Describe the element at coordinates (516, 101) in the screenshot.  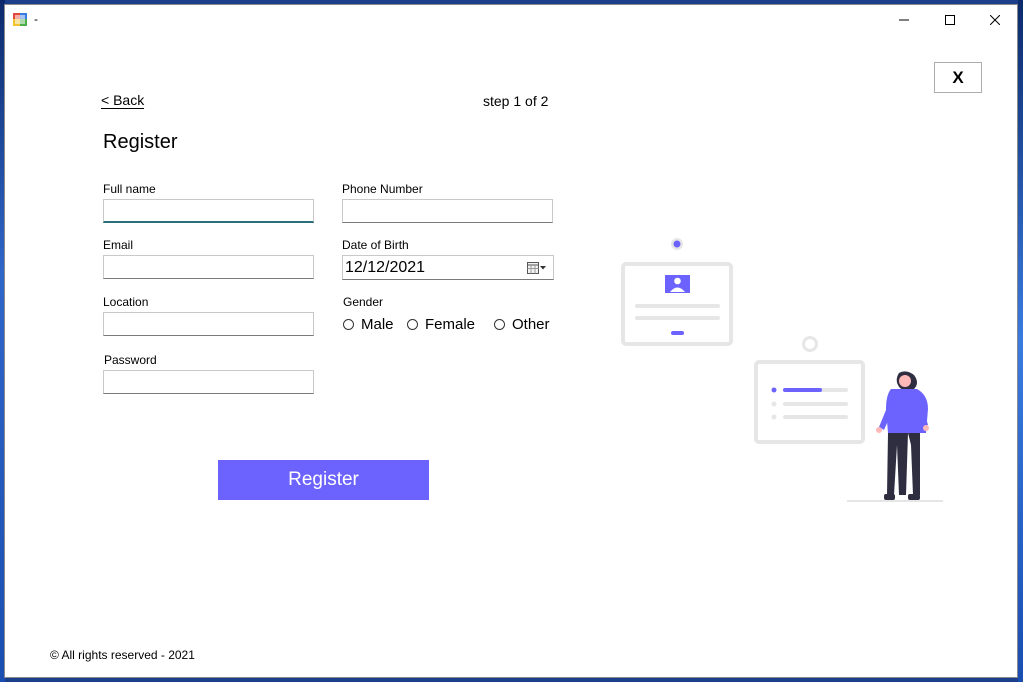
I see `step-indicator: step 1 of 2` at that location.